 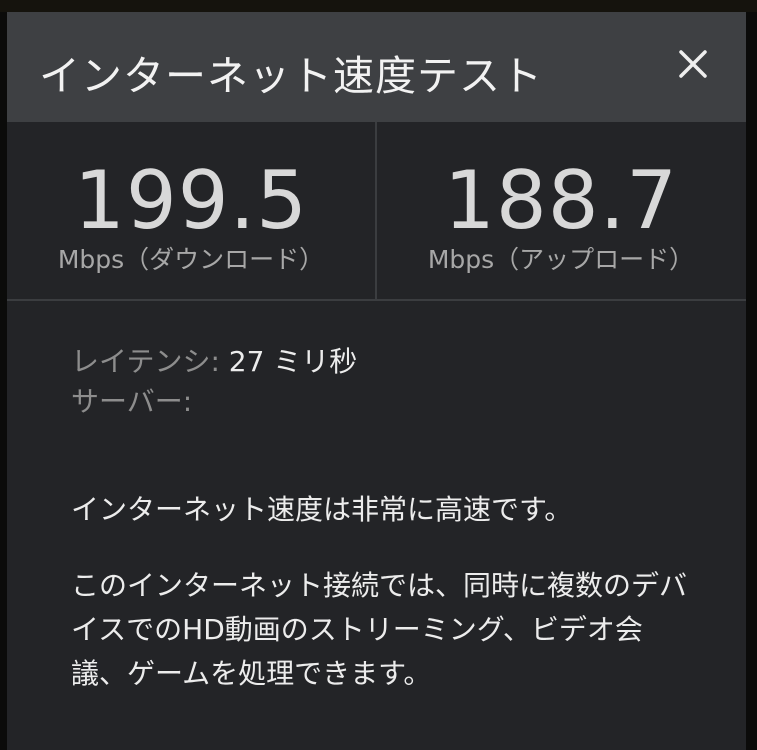 I want to click on section-divider, so click(x=376, y=300).